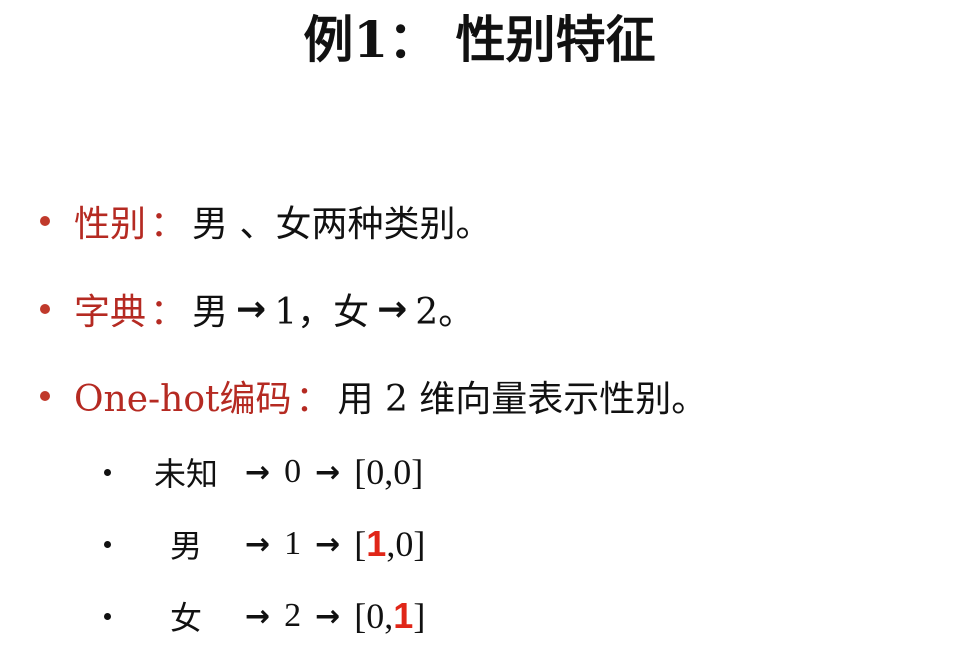 Image resolution: width=959 pixels, height=651 pixels. I want to click on bullet-term: 字典, so click(110, 312).